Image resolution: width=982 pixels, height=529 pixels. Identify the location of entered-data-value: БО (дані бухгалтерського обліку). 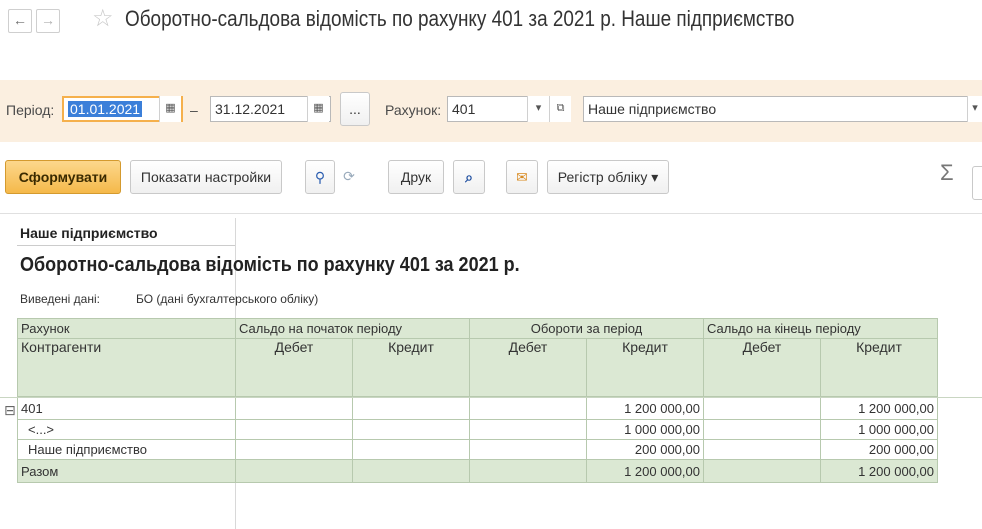
(227, 299).